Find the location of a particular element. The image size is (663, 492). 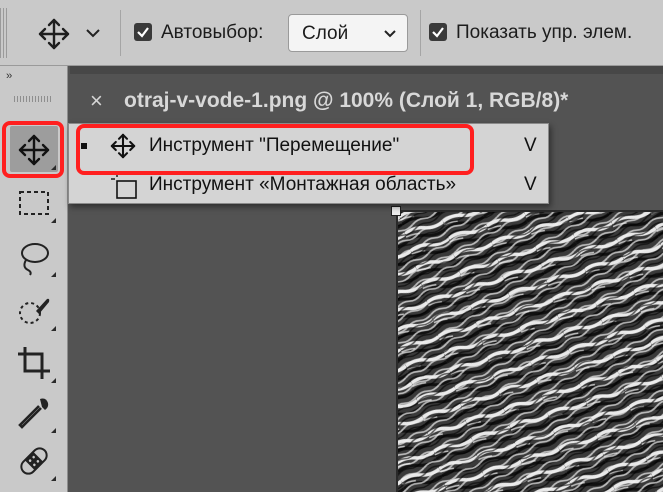

bandage-icon is located at coordinates (34, 461).